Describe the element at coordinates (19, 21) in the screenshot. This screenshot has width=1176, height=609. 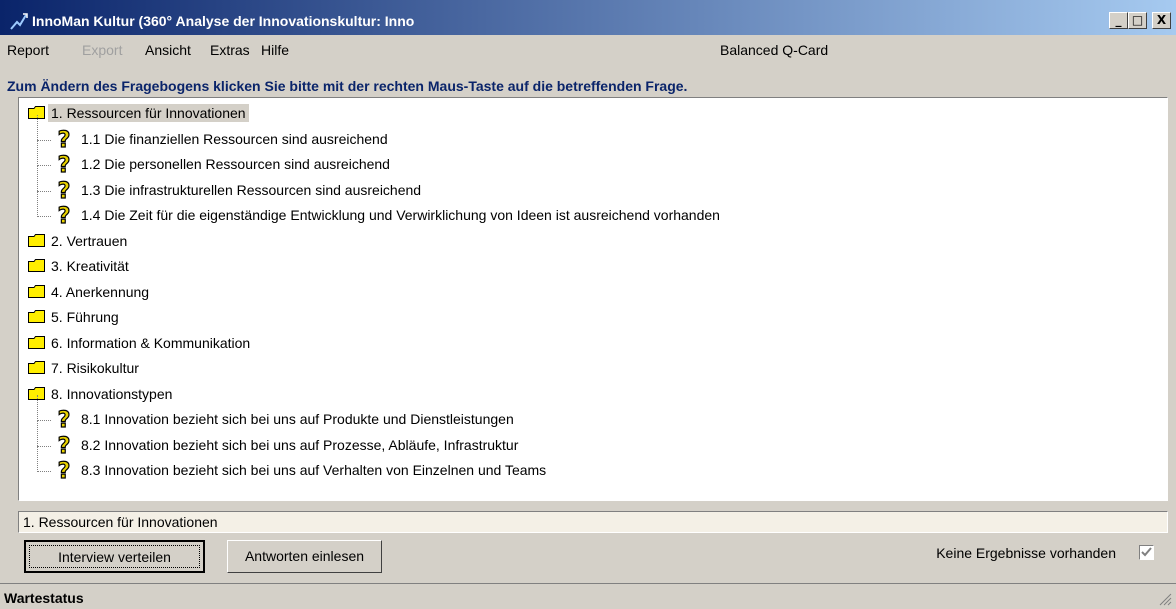
I see `app-icon` at that location.